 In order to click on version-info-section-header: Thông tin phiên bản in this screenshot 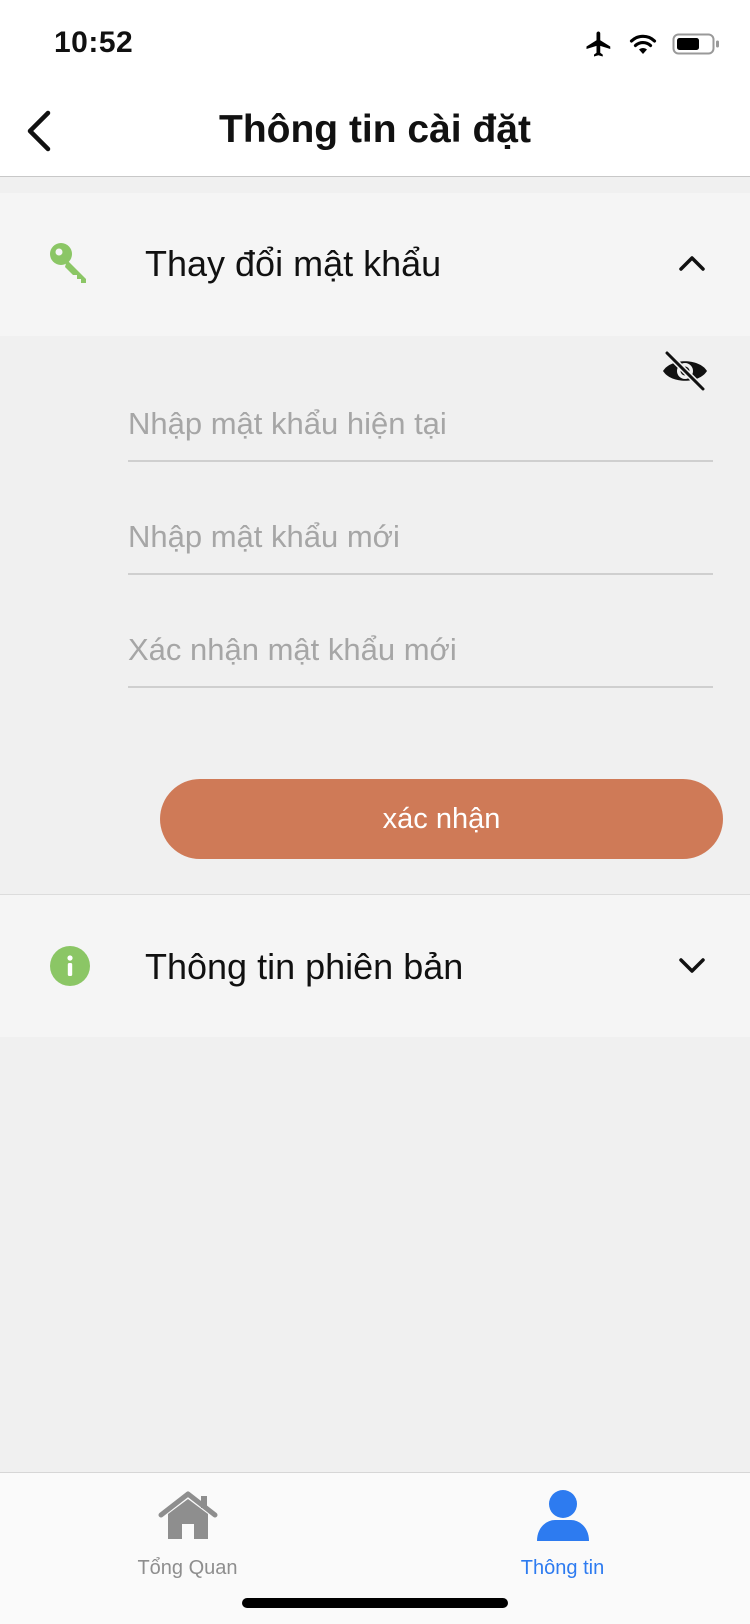, I will do `click(375, 965)`.